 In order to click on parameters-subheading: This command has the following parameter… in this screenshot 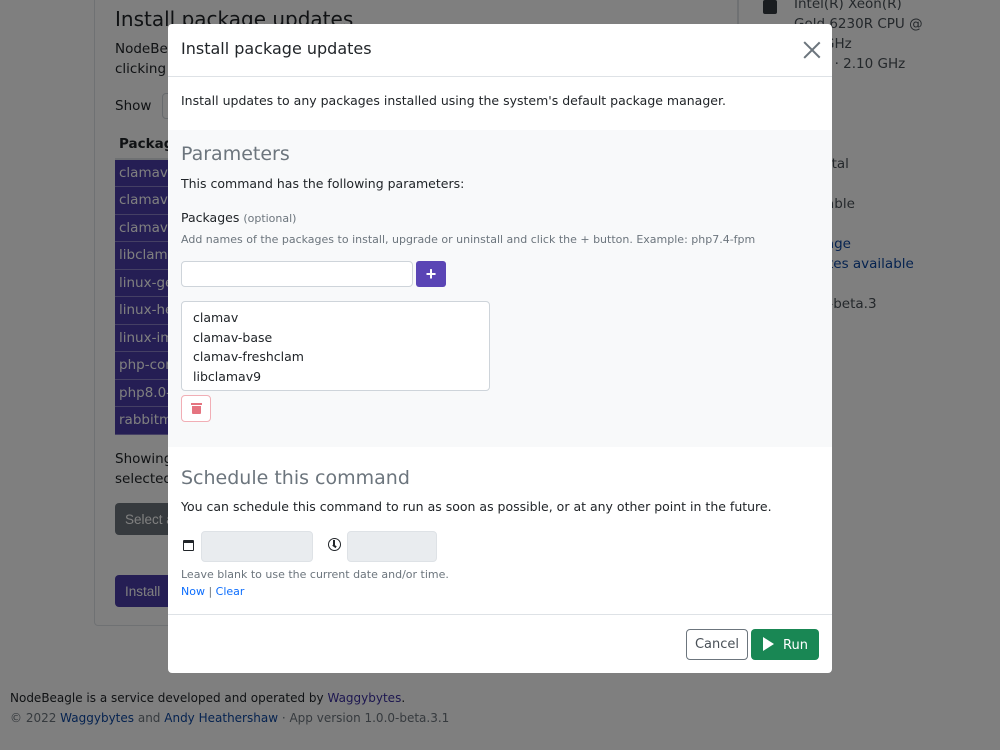, I will do `click(323, 183)`.